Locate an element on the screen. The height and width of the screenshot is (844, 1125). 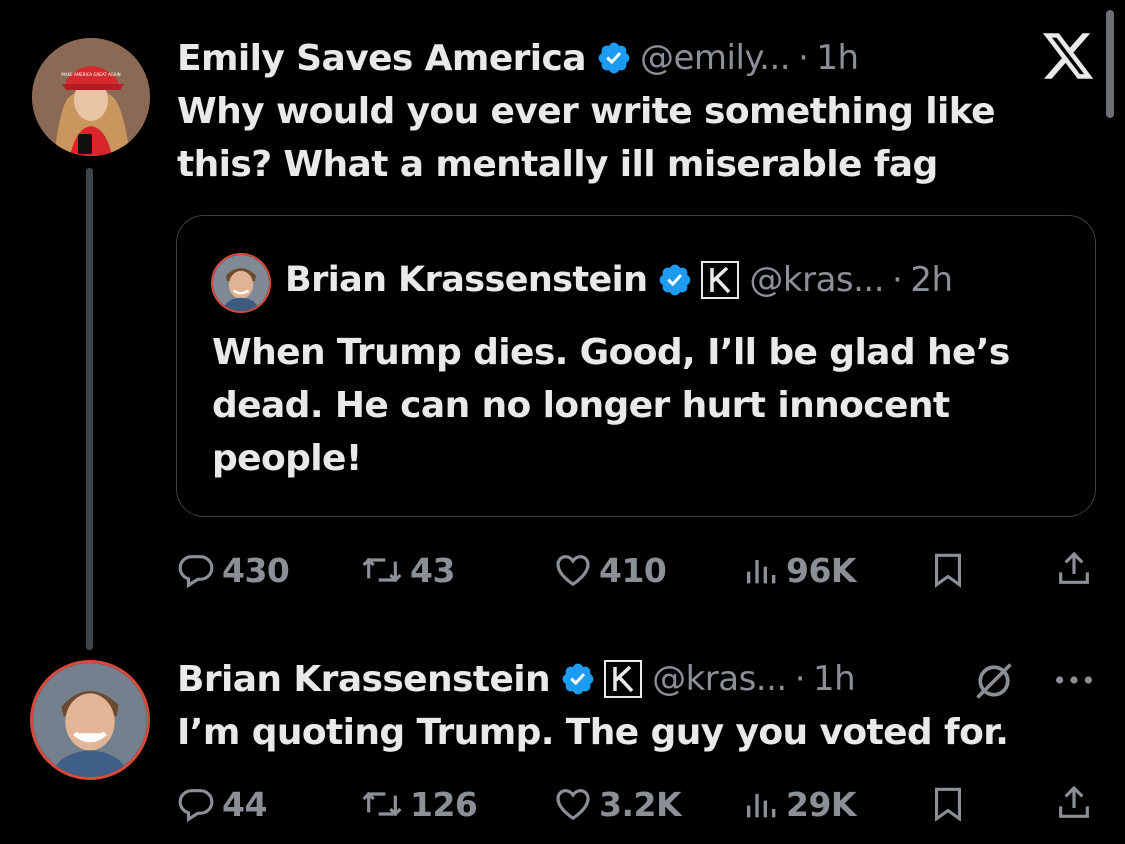
tweet-text-line: Why would you ever write something like is located at coordinates (586, 111).